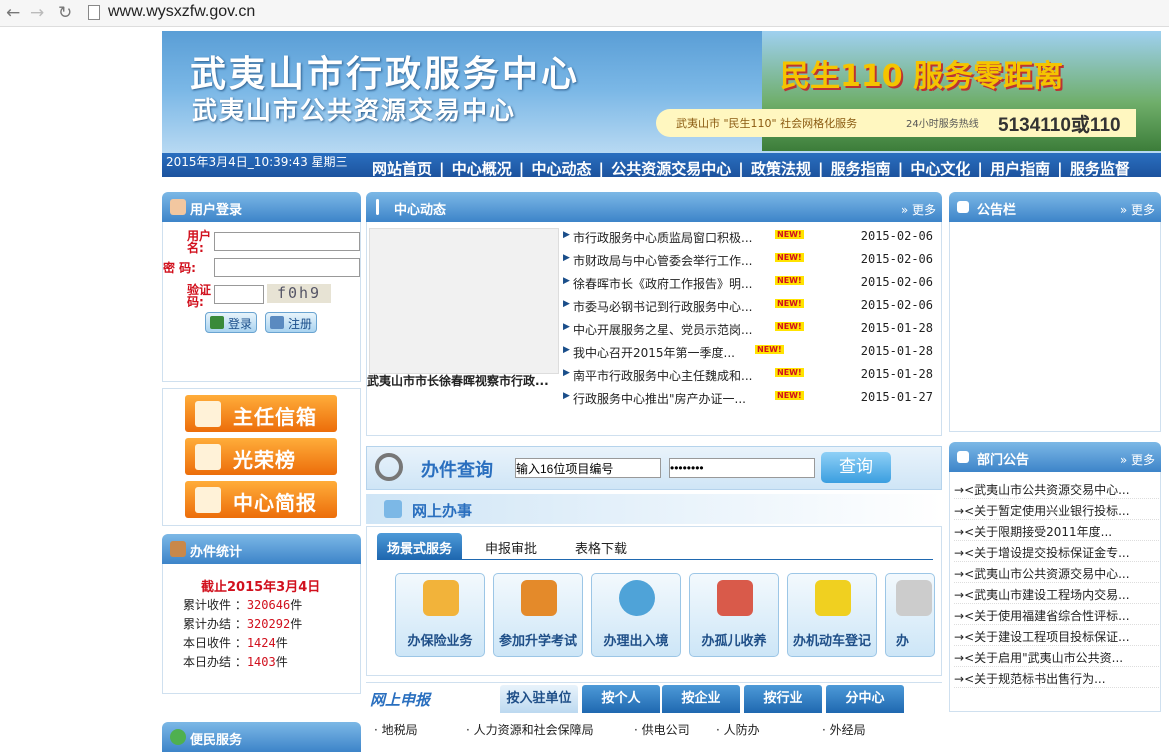 The width and height of the screenshot is (1169, 752). I want to click on project-code-input, so click(588, 468).